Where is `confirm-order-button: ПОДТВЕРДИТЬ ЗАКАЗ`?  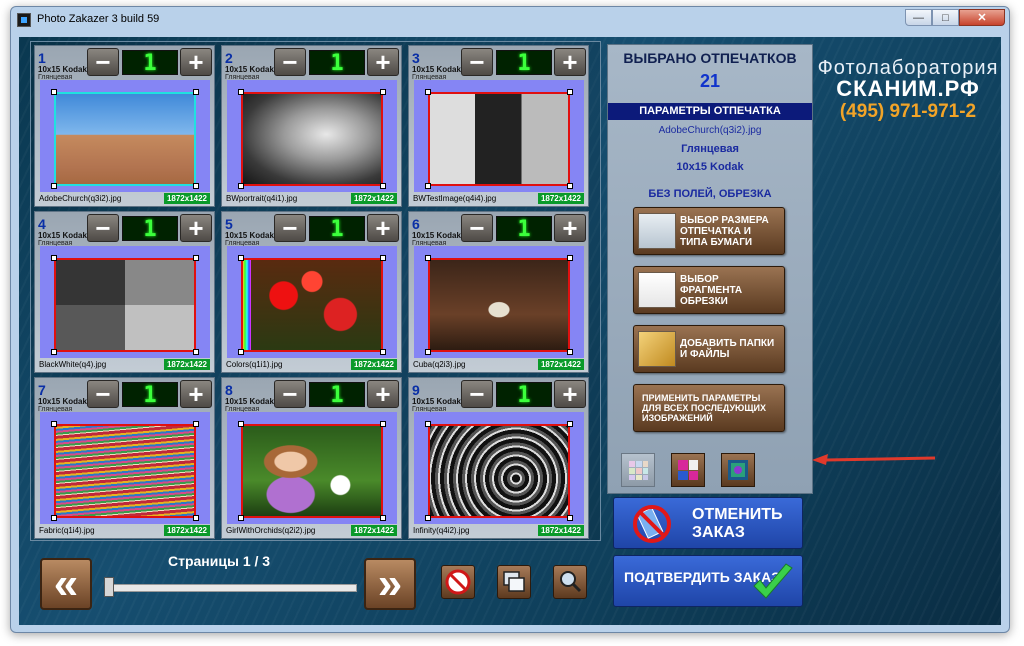 confirm-order-button: ПОДТВЕРДИТЬ ЗАКАЗ is located at coordinates (708, 581).